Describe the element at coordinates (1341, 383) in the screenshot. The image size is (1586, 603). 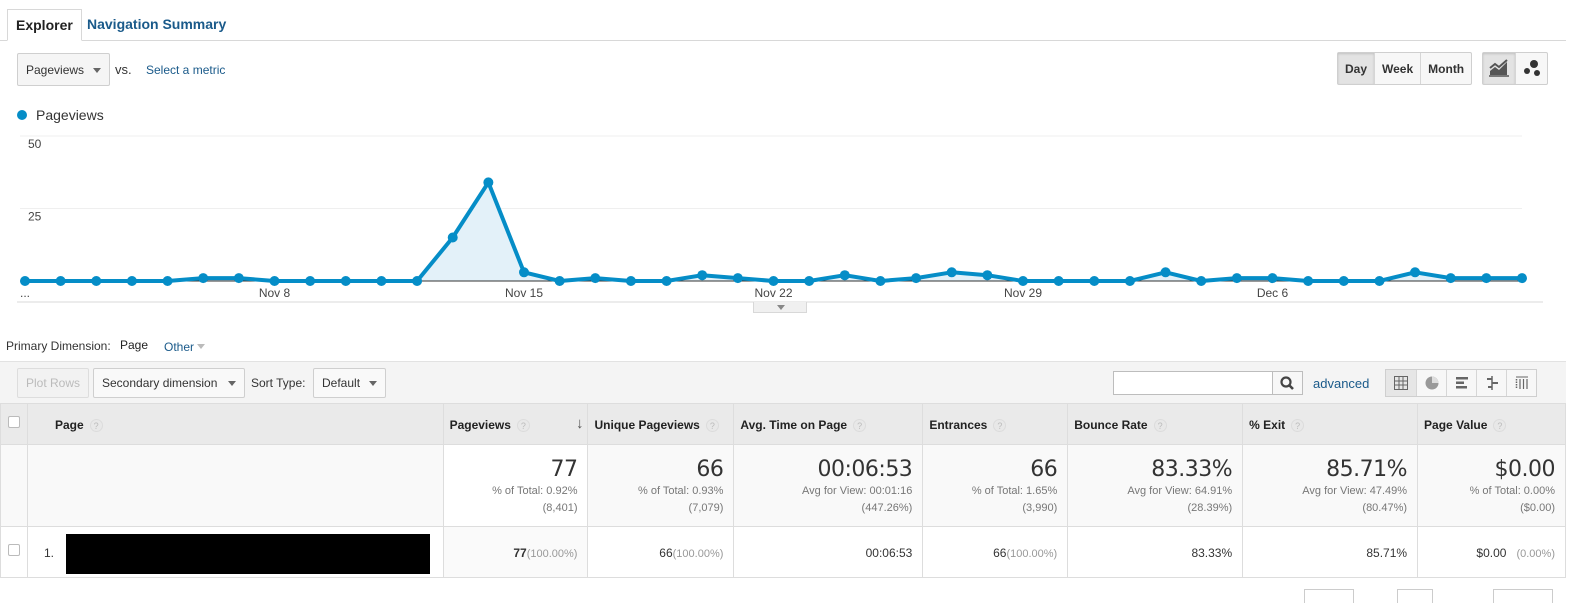
I see `advanced-filter-link: advanced` at that location.